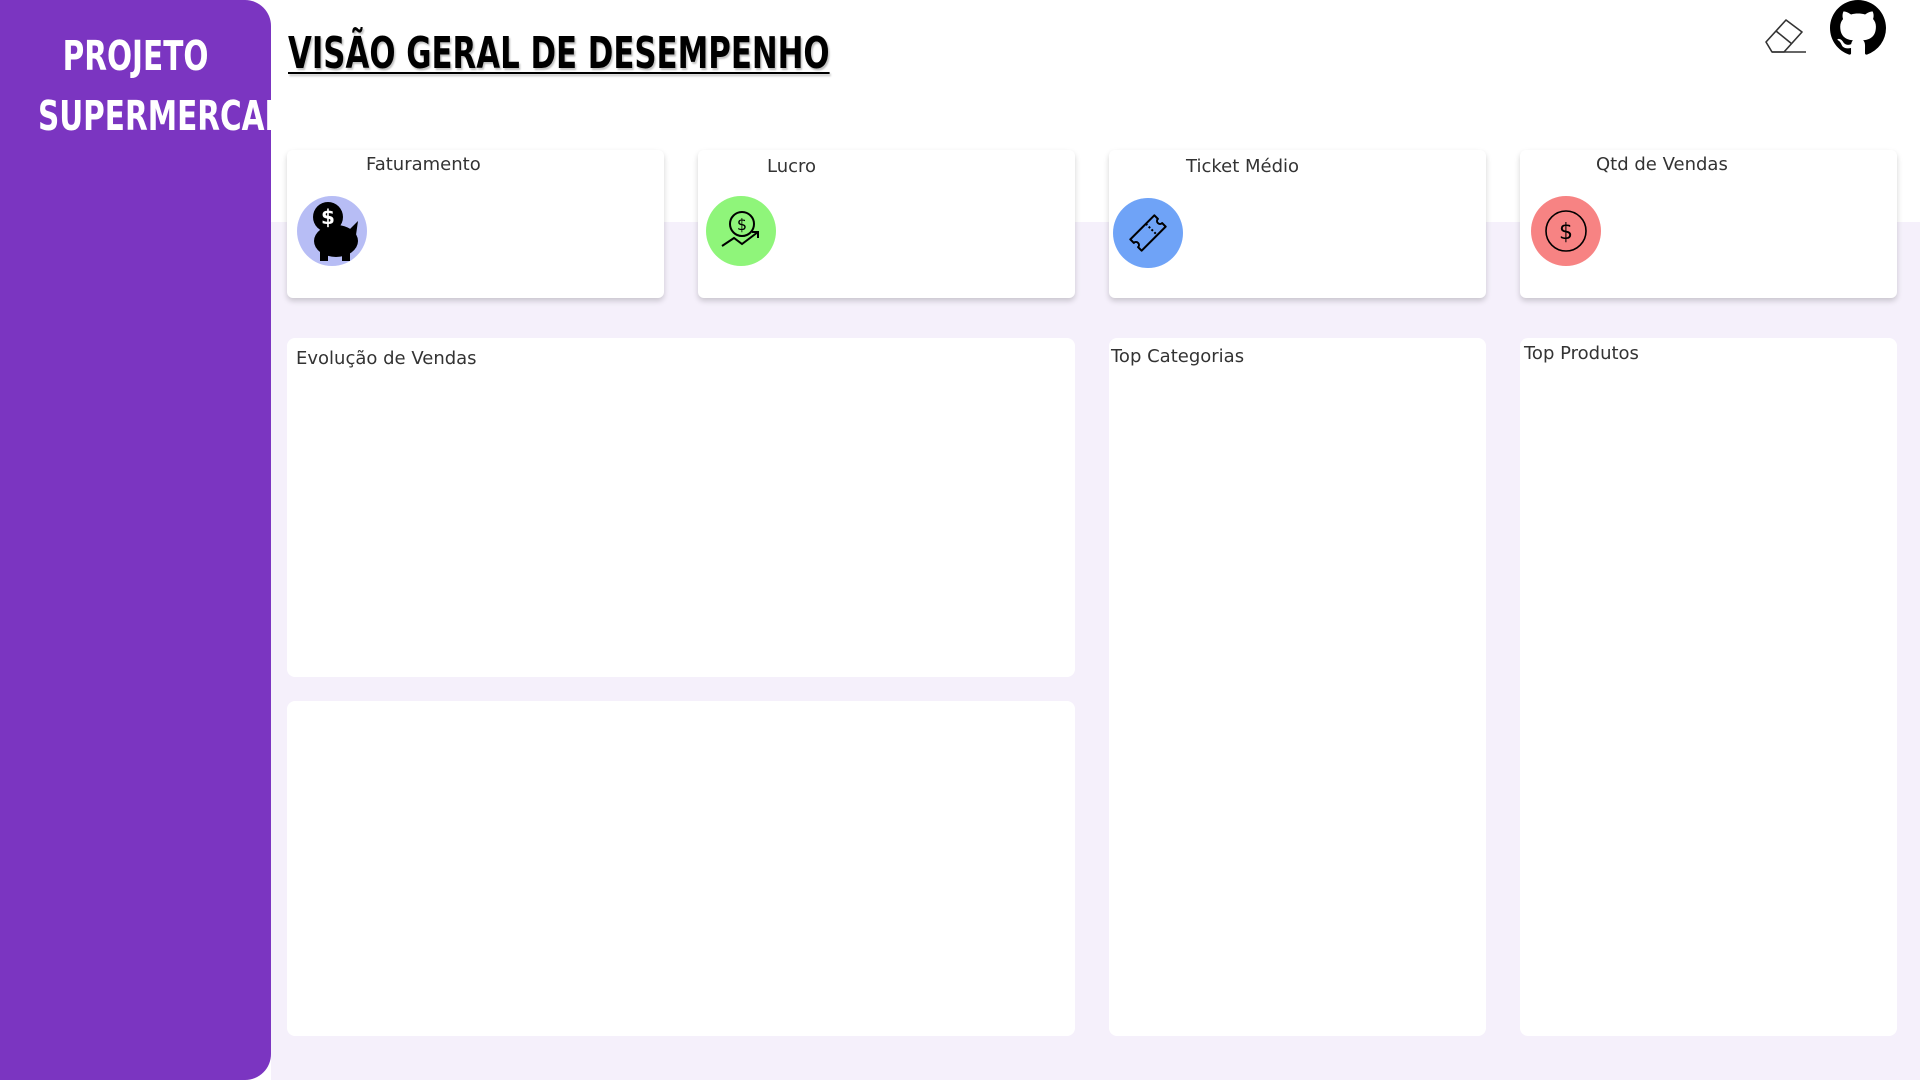 Image resolution: width=1920 pixels, height=1080 pixels. I want to click on kpi-card-lucro: Lucro $, so click(886, 224).